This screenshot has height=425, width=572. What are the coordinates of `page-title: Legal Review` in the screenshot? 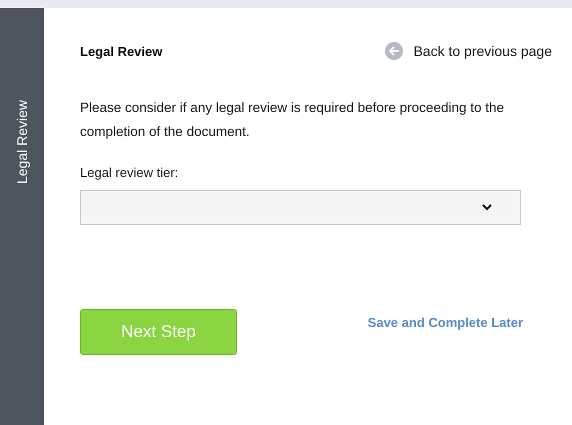 It's located at (121, 51).